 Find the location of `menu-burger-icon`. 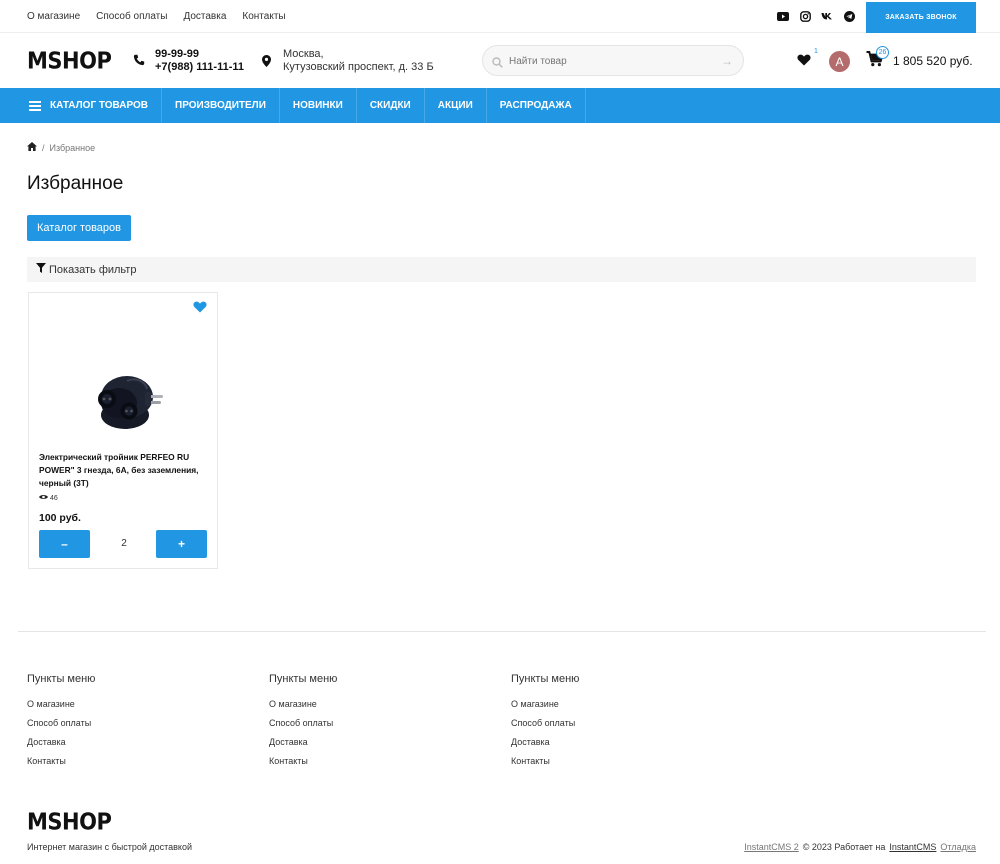

menu-burger-icon is located at coordinates (35, 106).